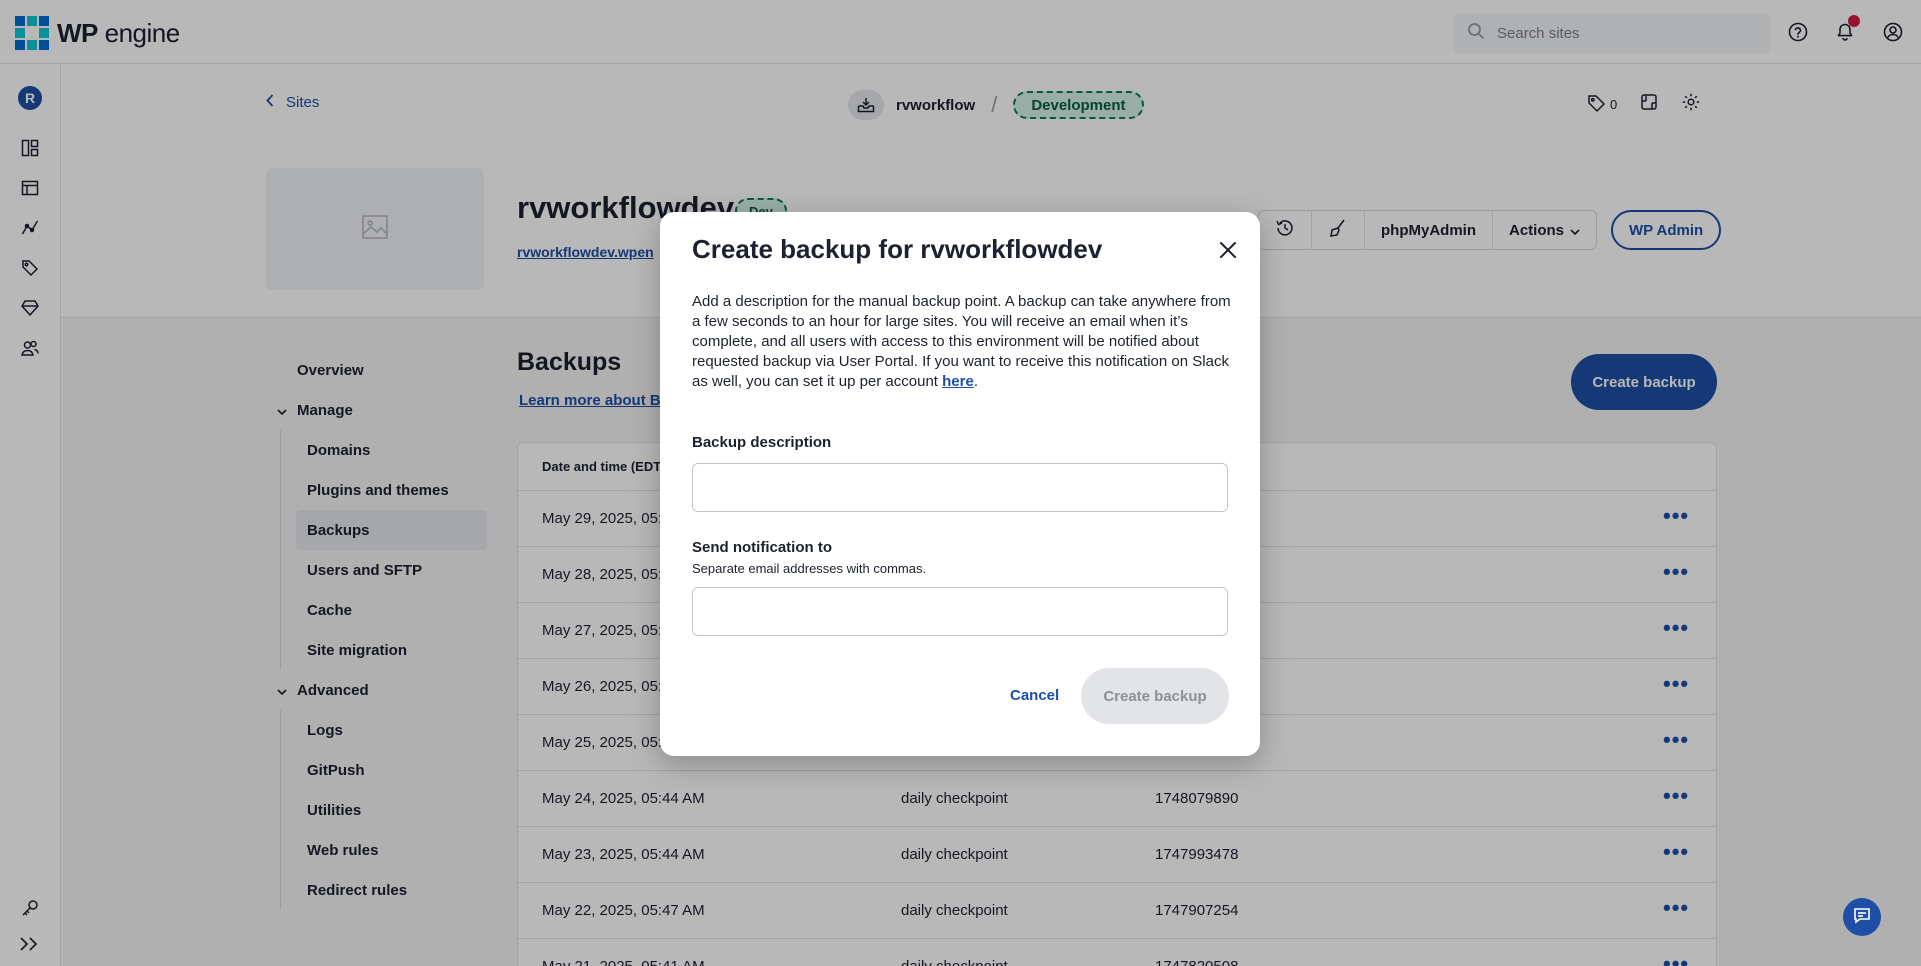 The image size is (1921, 966). What do you see at coordinates (960, 487) in the screenshot?
I see `backup-description-input` at bounding box center [960, 487].